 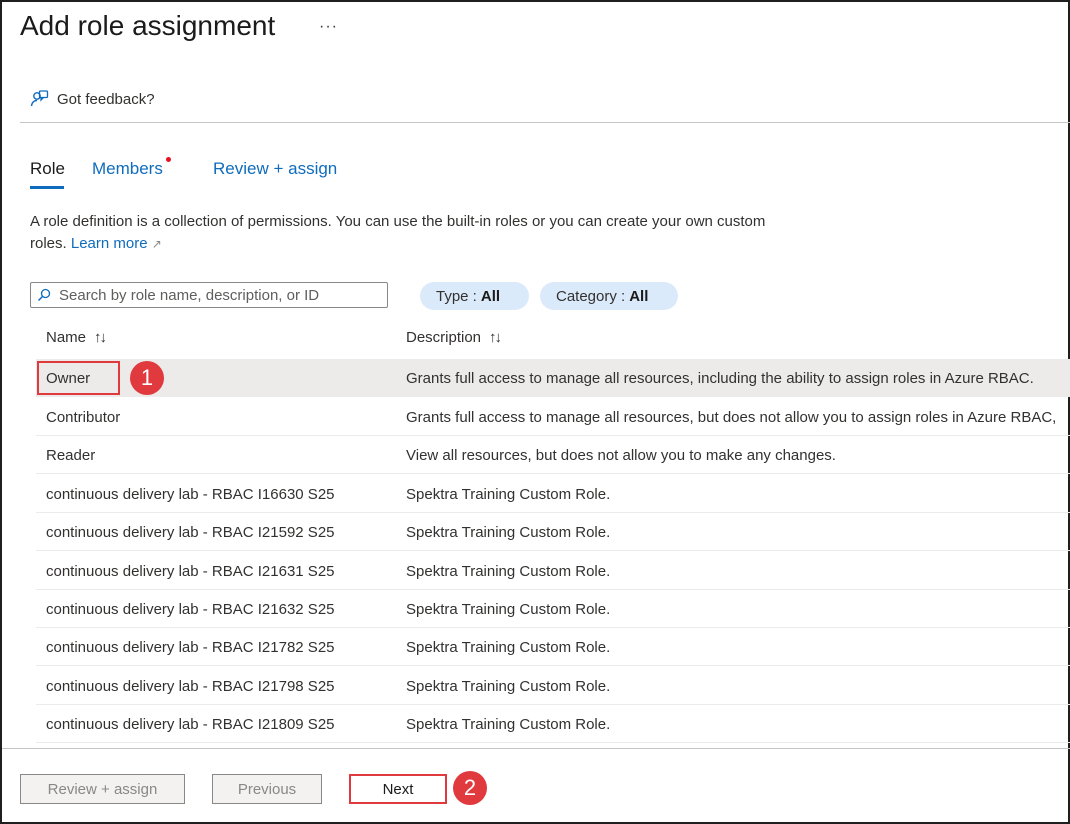 I want to click on type-filter-label: Type :, so click(x=456, y=296).